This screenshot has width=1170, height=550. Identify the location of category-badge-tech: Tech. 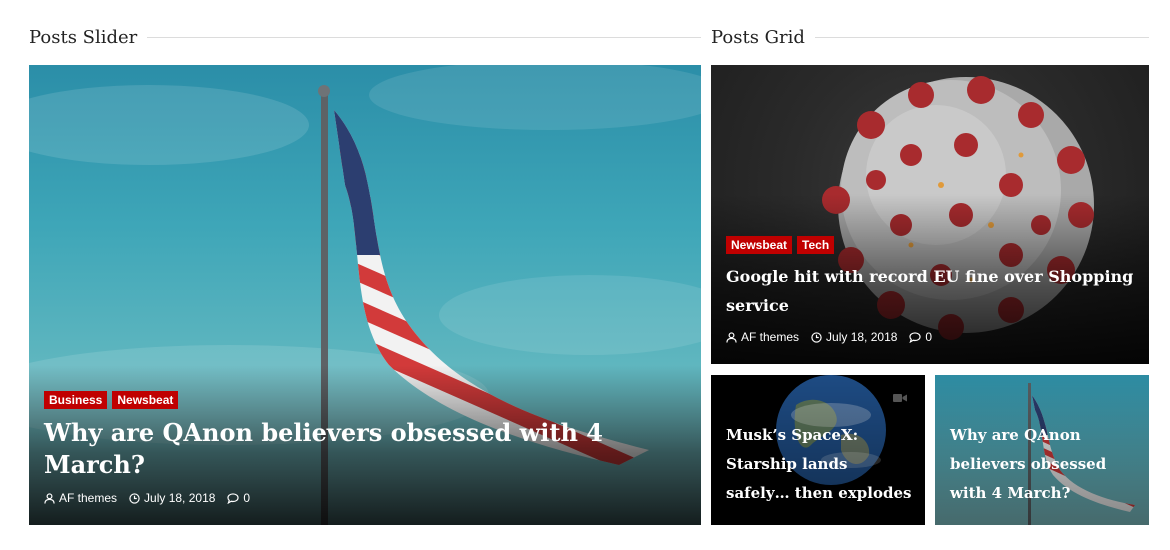
(816, 245).